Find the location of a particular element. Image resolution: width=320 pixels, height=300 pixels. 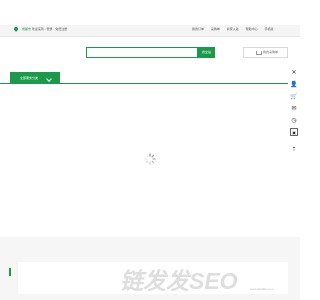

watermark-logo: 链发发SEO is located at coordinates (179, 281).